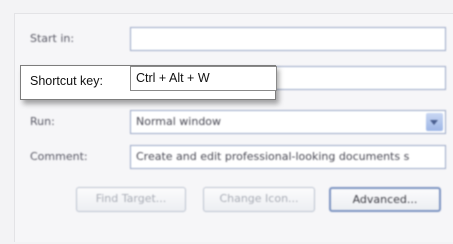  I want to click on shortcut-key-label: Shortcut key:, so click(66, 81).